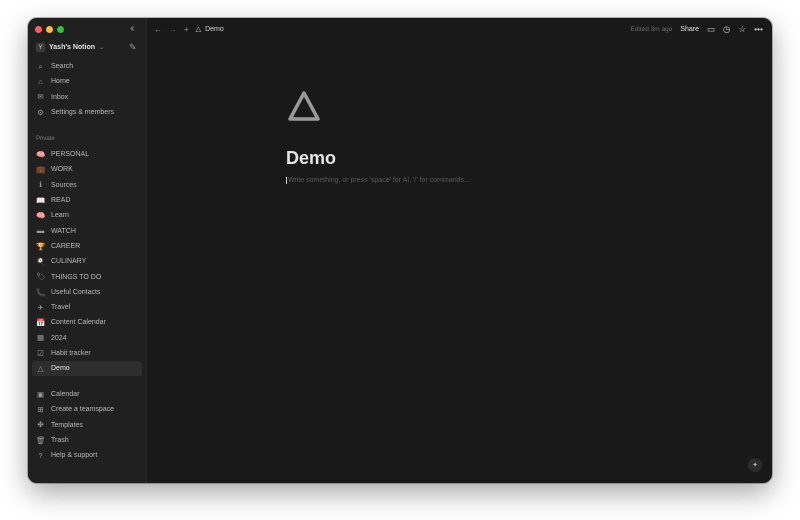  I want to click on nav-controls: ← → + △ Demo, so click(185, 29).